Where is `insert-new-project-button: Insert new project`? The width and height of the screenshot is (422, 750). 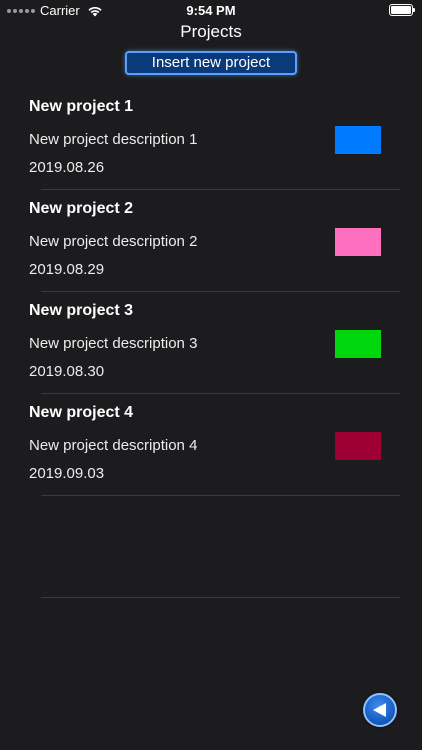 insert-new-project-button: Insert new project is located at coordinates (211, 63).